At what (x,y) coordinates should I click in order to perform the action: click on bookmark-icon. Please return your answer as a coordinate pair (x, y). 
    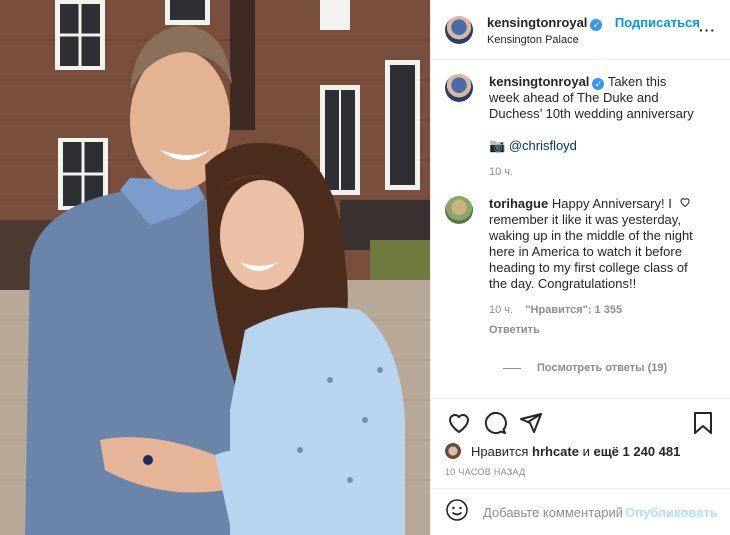
    Looking at the image, I should click on (703, 423).